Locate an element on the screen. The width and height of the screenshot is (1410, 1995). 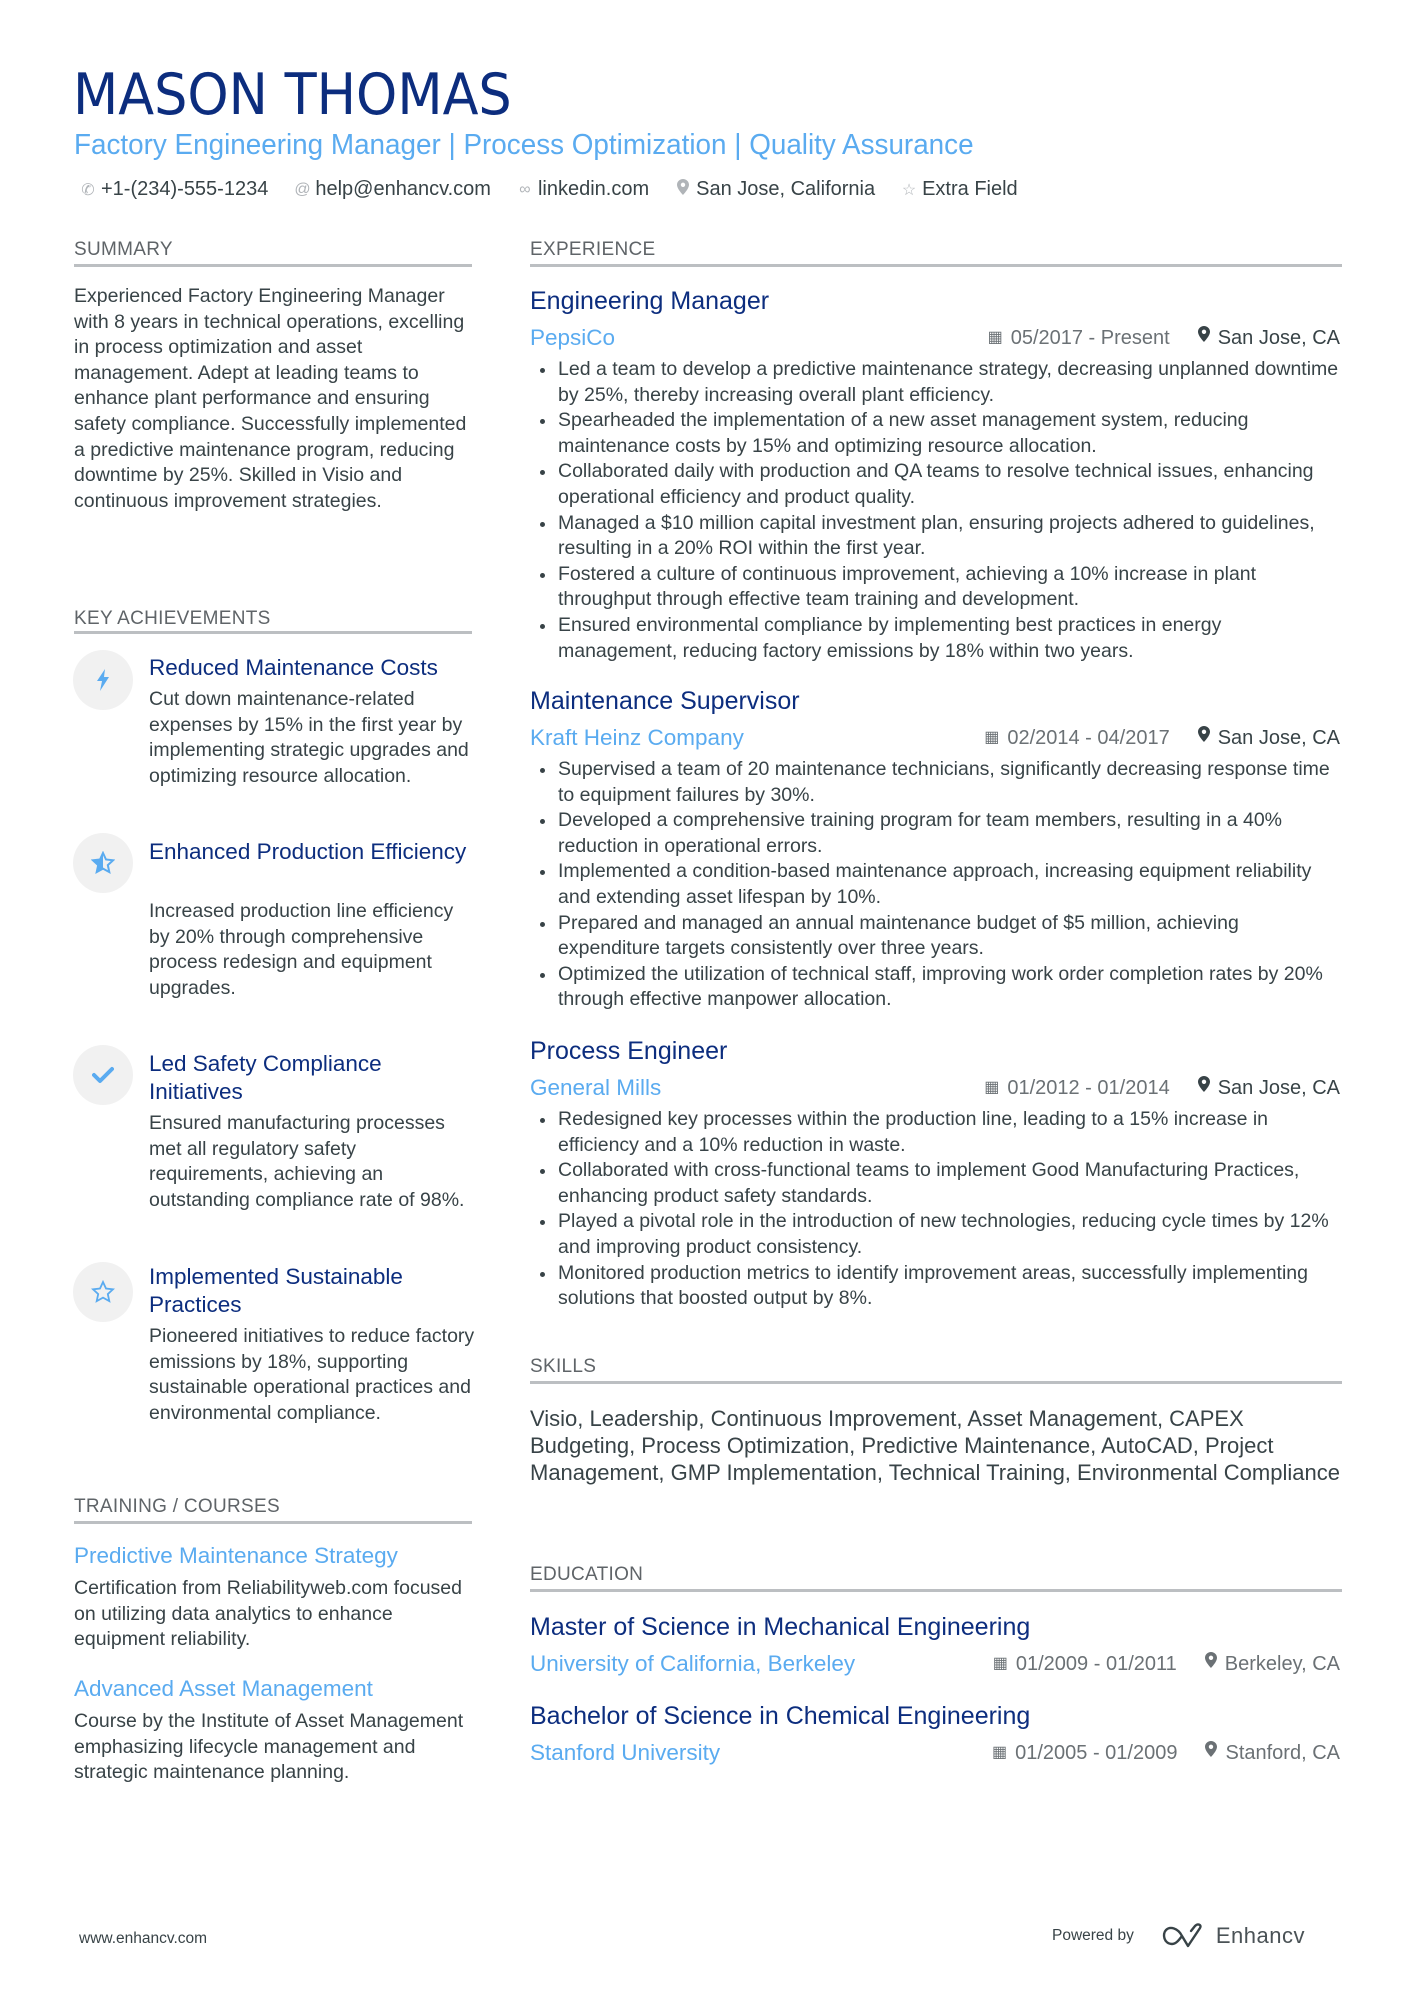
contact-phone: ✆ +1-(234)-555-1234 is located at coordinates (174, 189).